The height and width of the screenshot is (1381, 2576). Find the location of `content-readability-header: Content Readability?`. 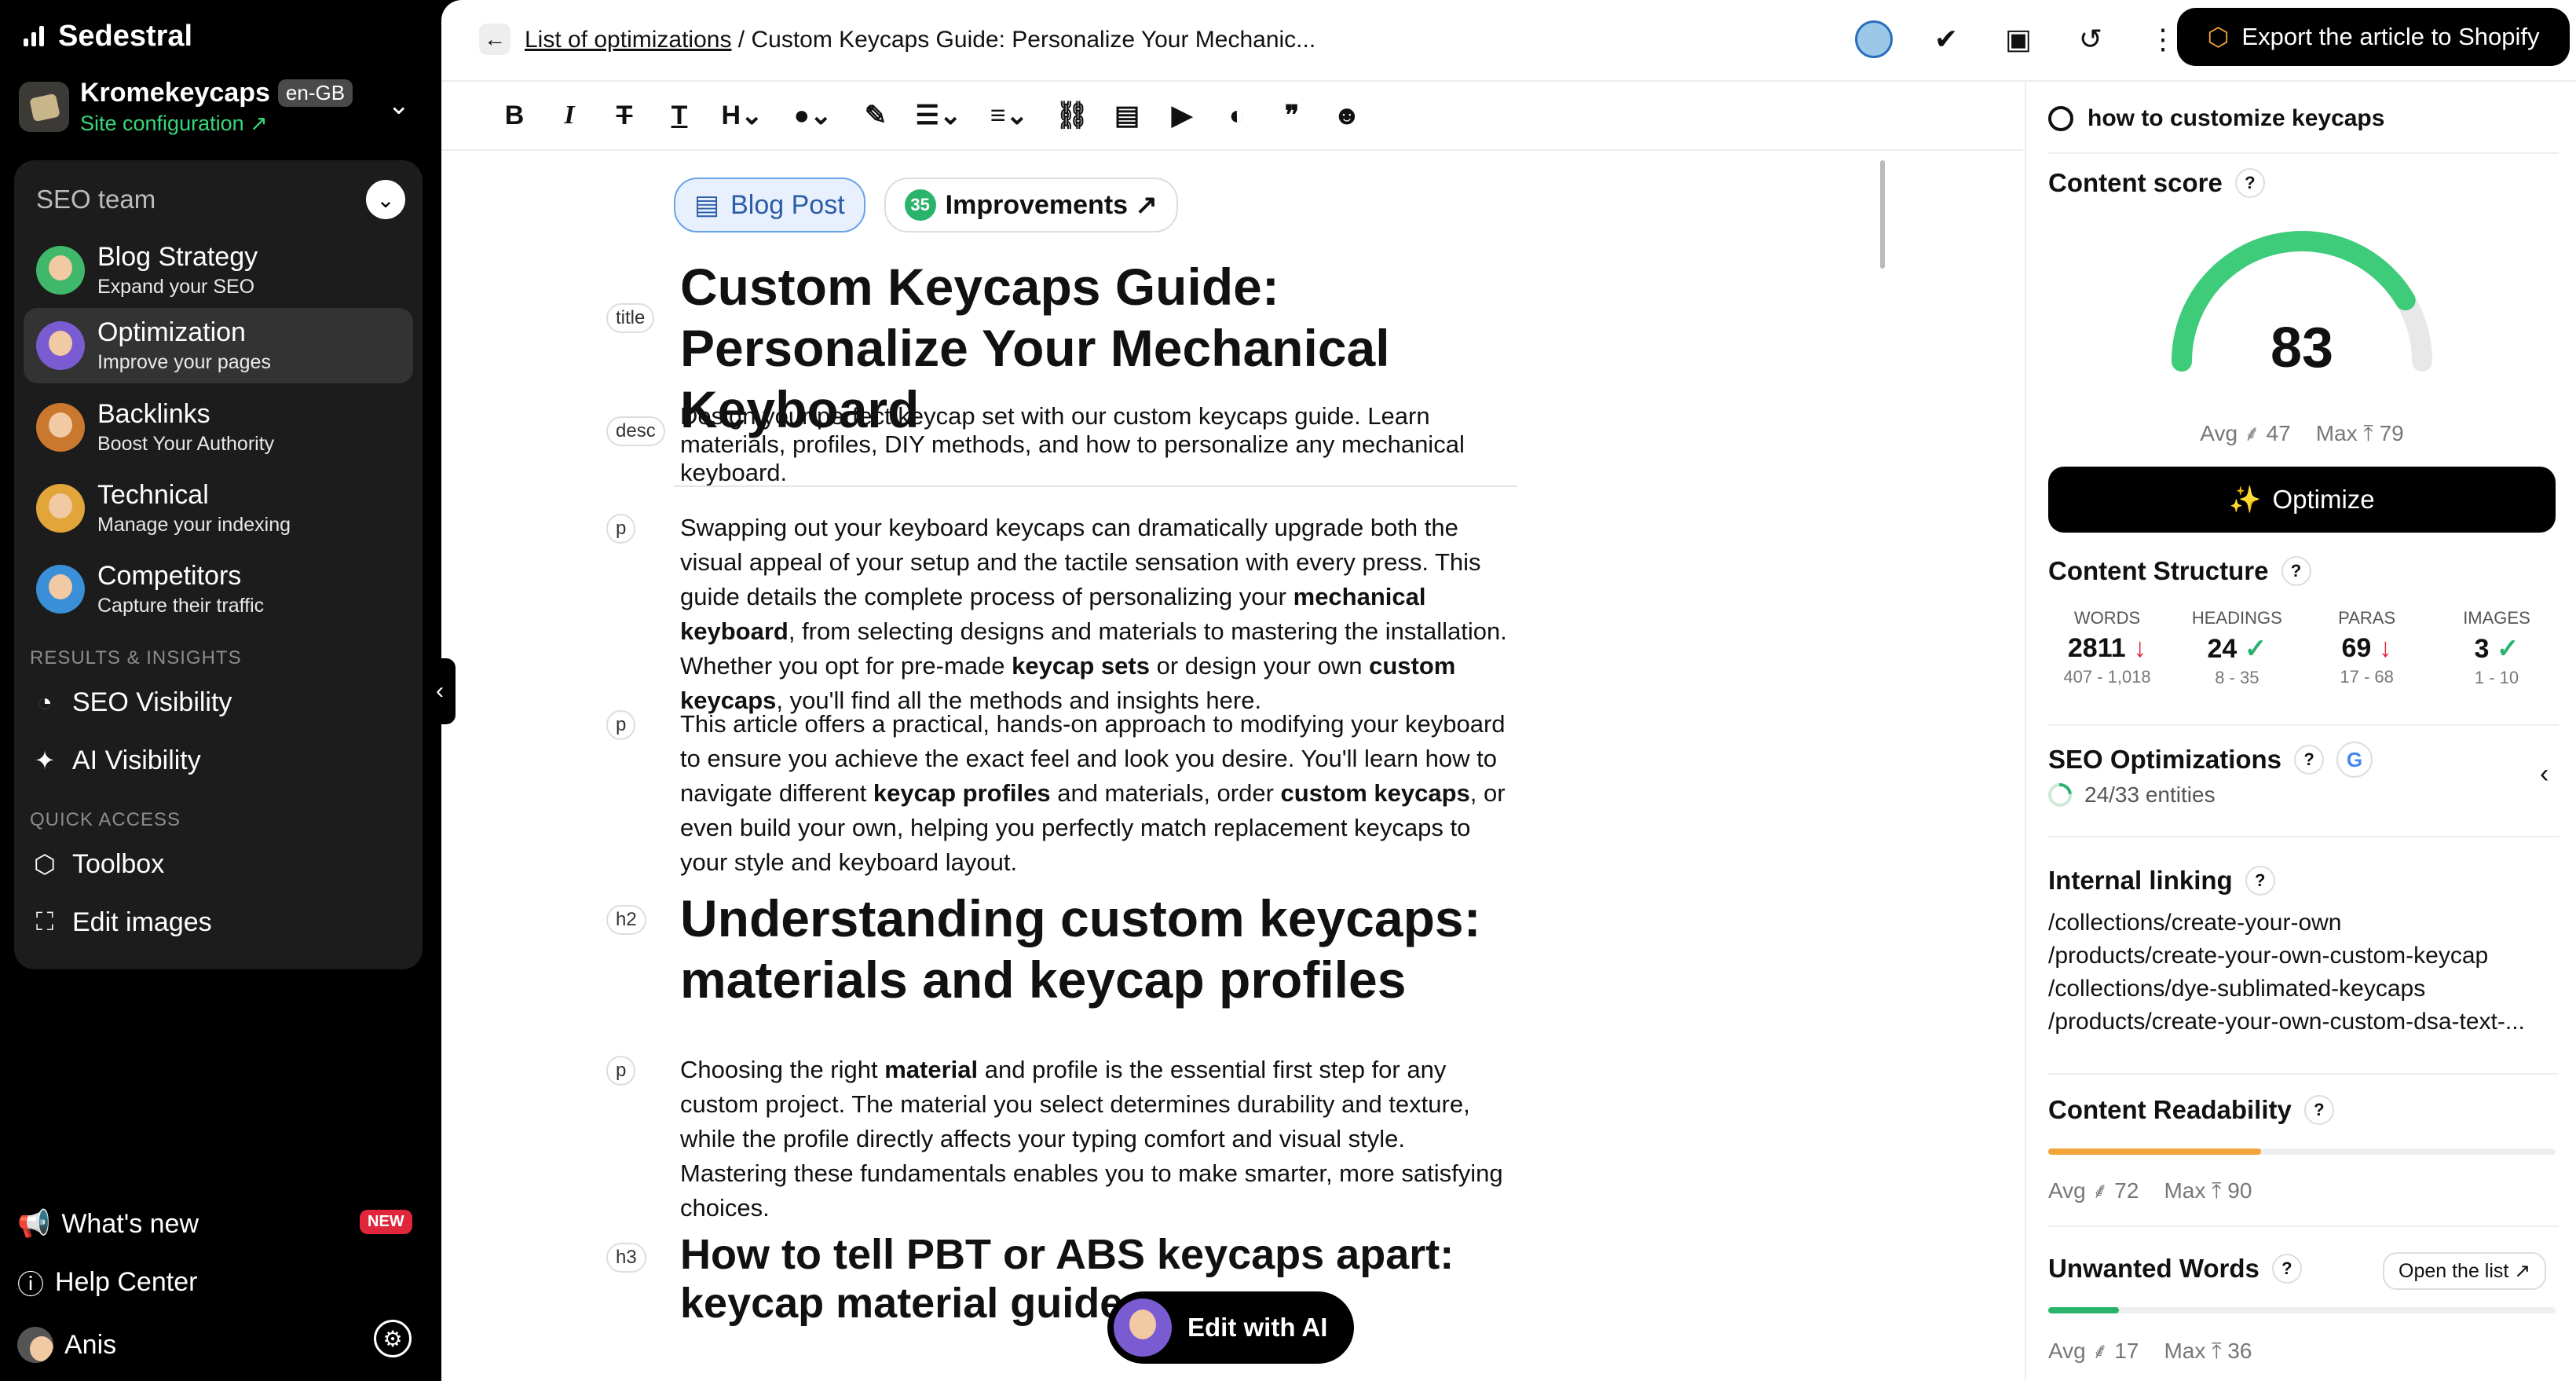

content-readability-header: Content Readability? is located at coordinates (2191, 1110).